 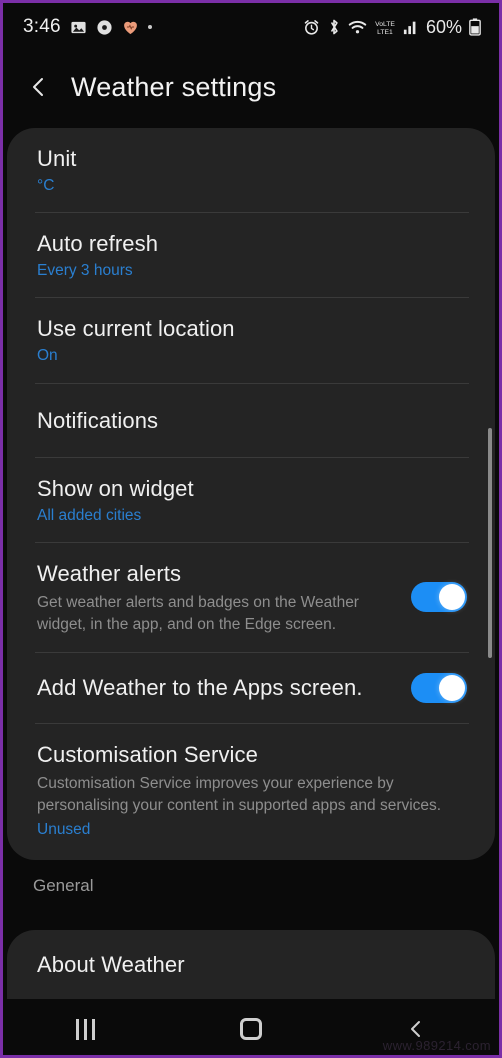 I want to click on status-bar-right: VoLTE LTE1 60%, so click(x=392, y=27).